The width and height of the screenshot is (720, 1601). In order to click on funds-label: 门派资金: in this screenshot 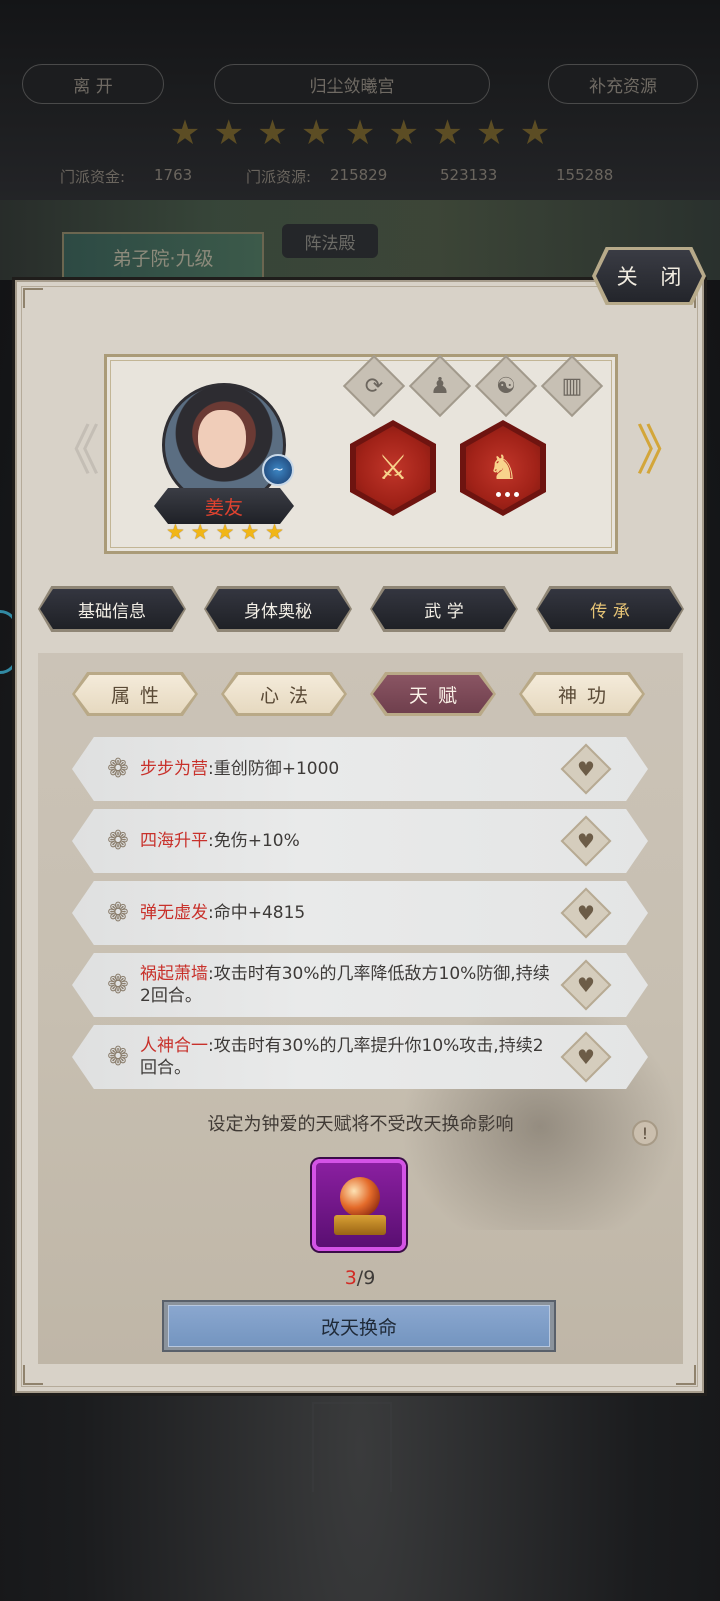, I will do `click(93, 177)`.